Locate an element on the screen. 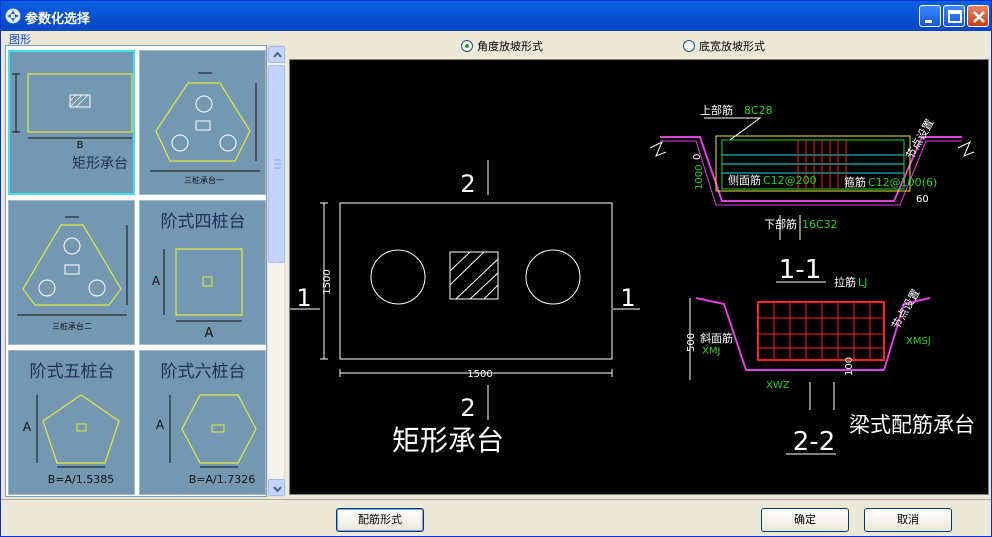 This screenshot has width=992, height=537. dim-height: 1500 is located at coordinates (327, 281).